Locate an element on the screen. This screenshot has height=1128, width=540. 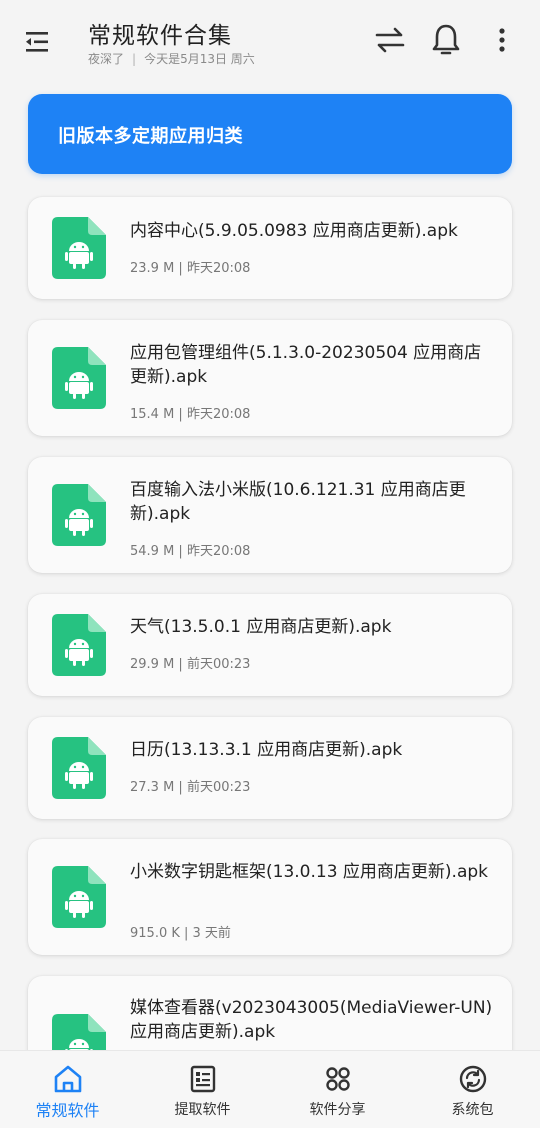
file-name: 百度输入法小米版(10.6.121.31 应用商店更新).apk is located at coordinates (298, 502).